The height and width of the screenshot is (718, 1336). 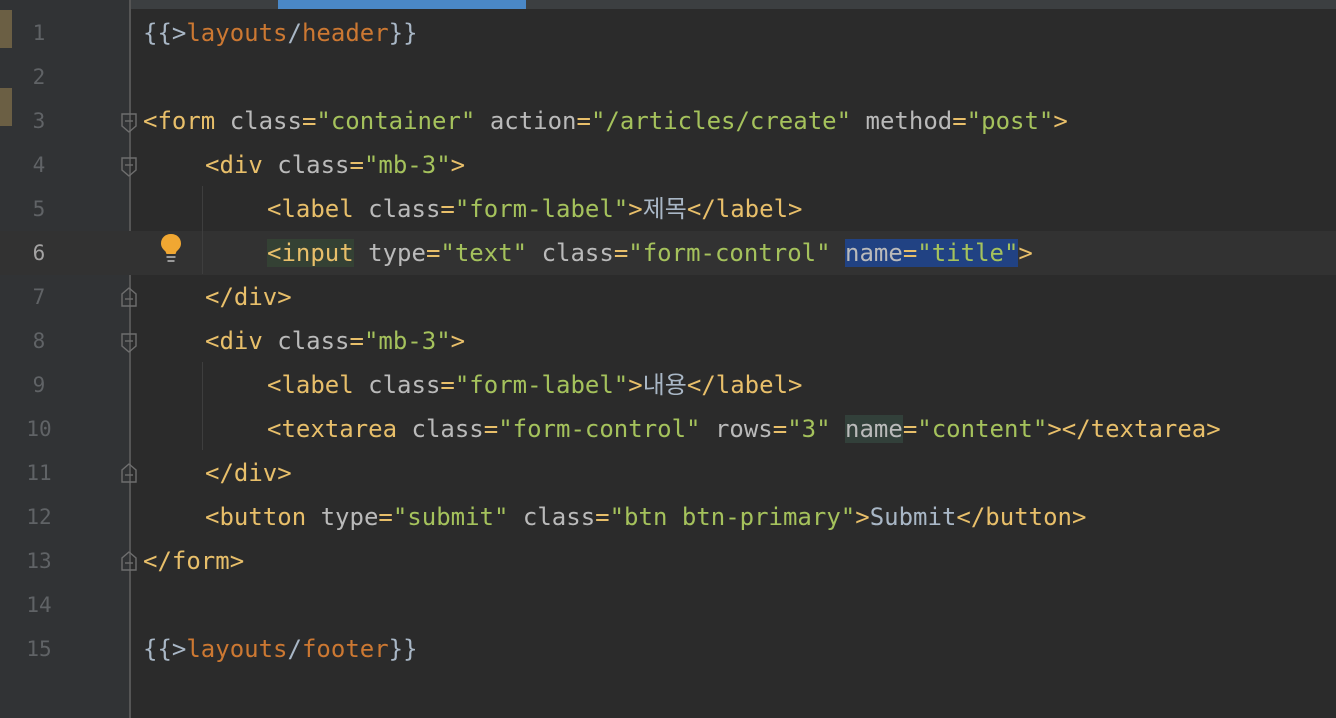 I want to click on line-number: 14, so click(x=39, y=605).